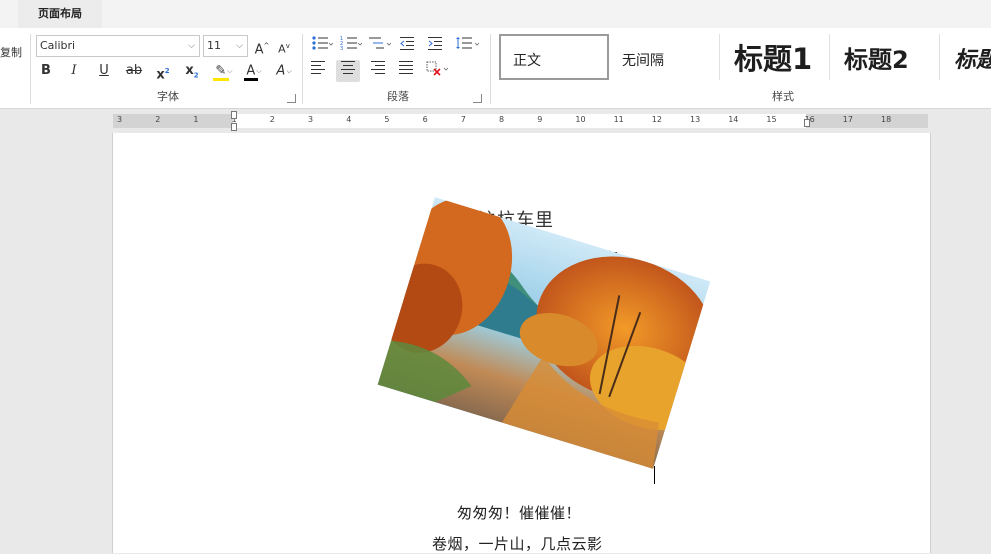 The image size is (991, 554). I want to click on align-right-icon, so click(378, 67).